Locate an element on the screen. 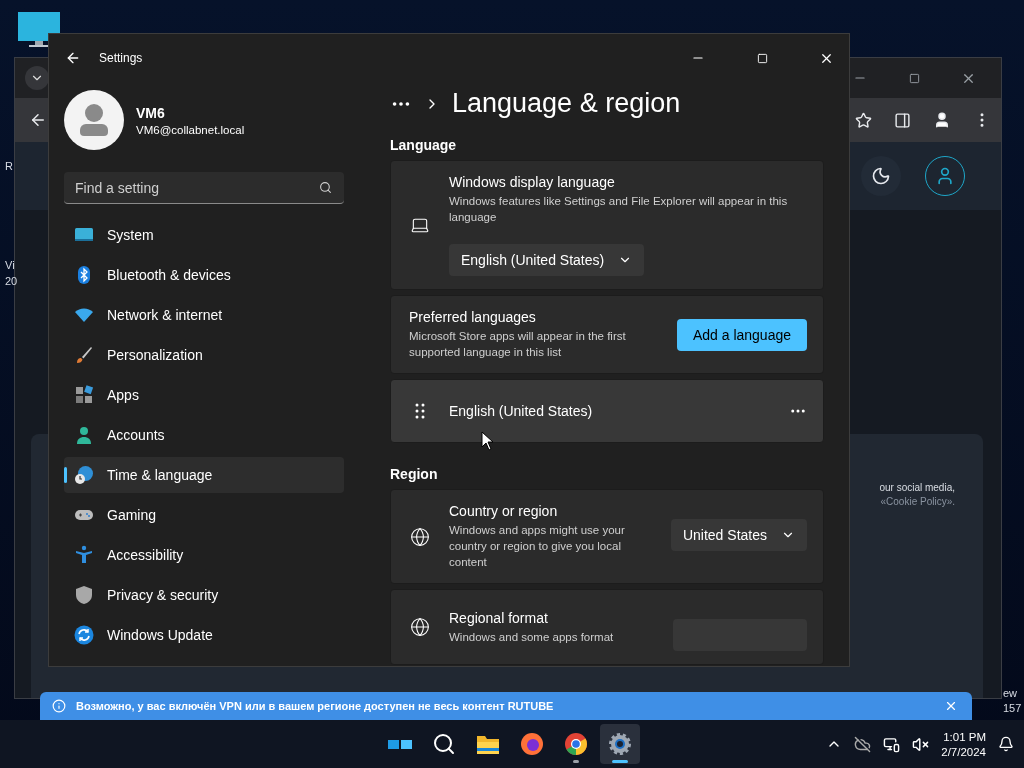 This screenshot has height=768, width=1024. region-dropdown: United States is located at coordinates (738, 535).